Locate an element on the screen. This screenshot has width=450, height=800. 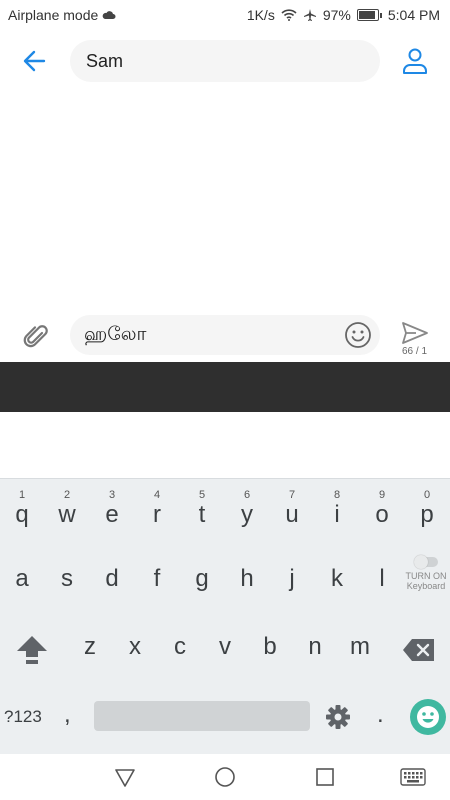
toggle-switch is located at coordinates (426, 562).